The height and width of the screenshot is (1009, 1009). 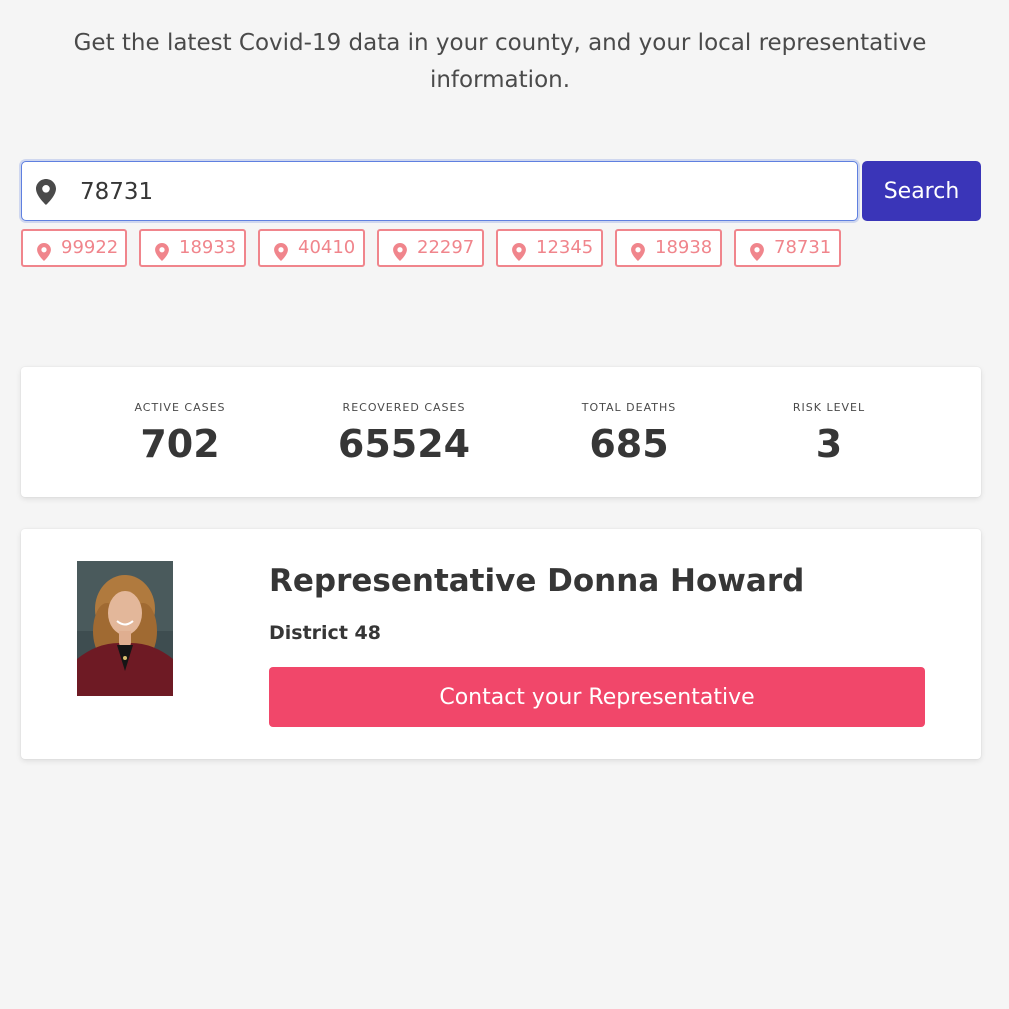 What do you see at coordinates (500, 80) in the screenshot?
I see `intro-line-2: information.` at bounding box center [500, 80].